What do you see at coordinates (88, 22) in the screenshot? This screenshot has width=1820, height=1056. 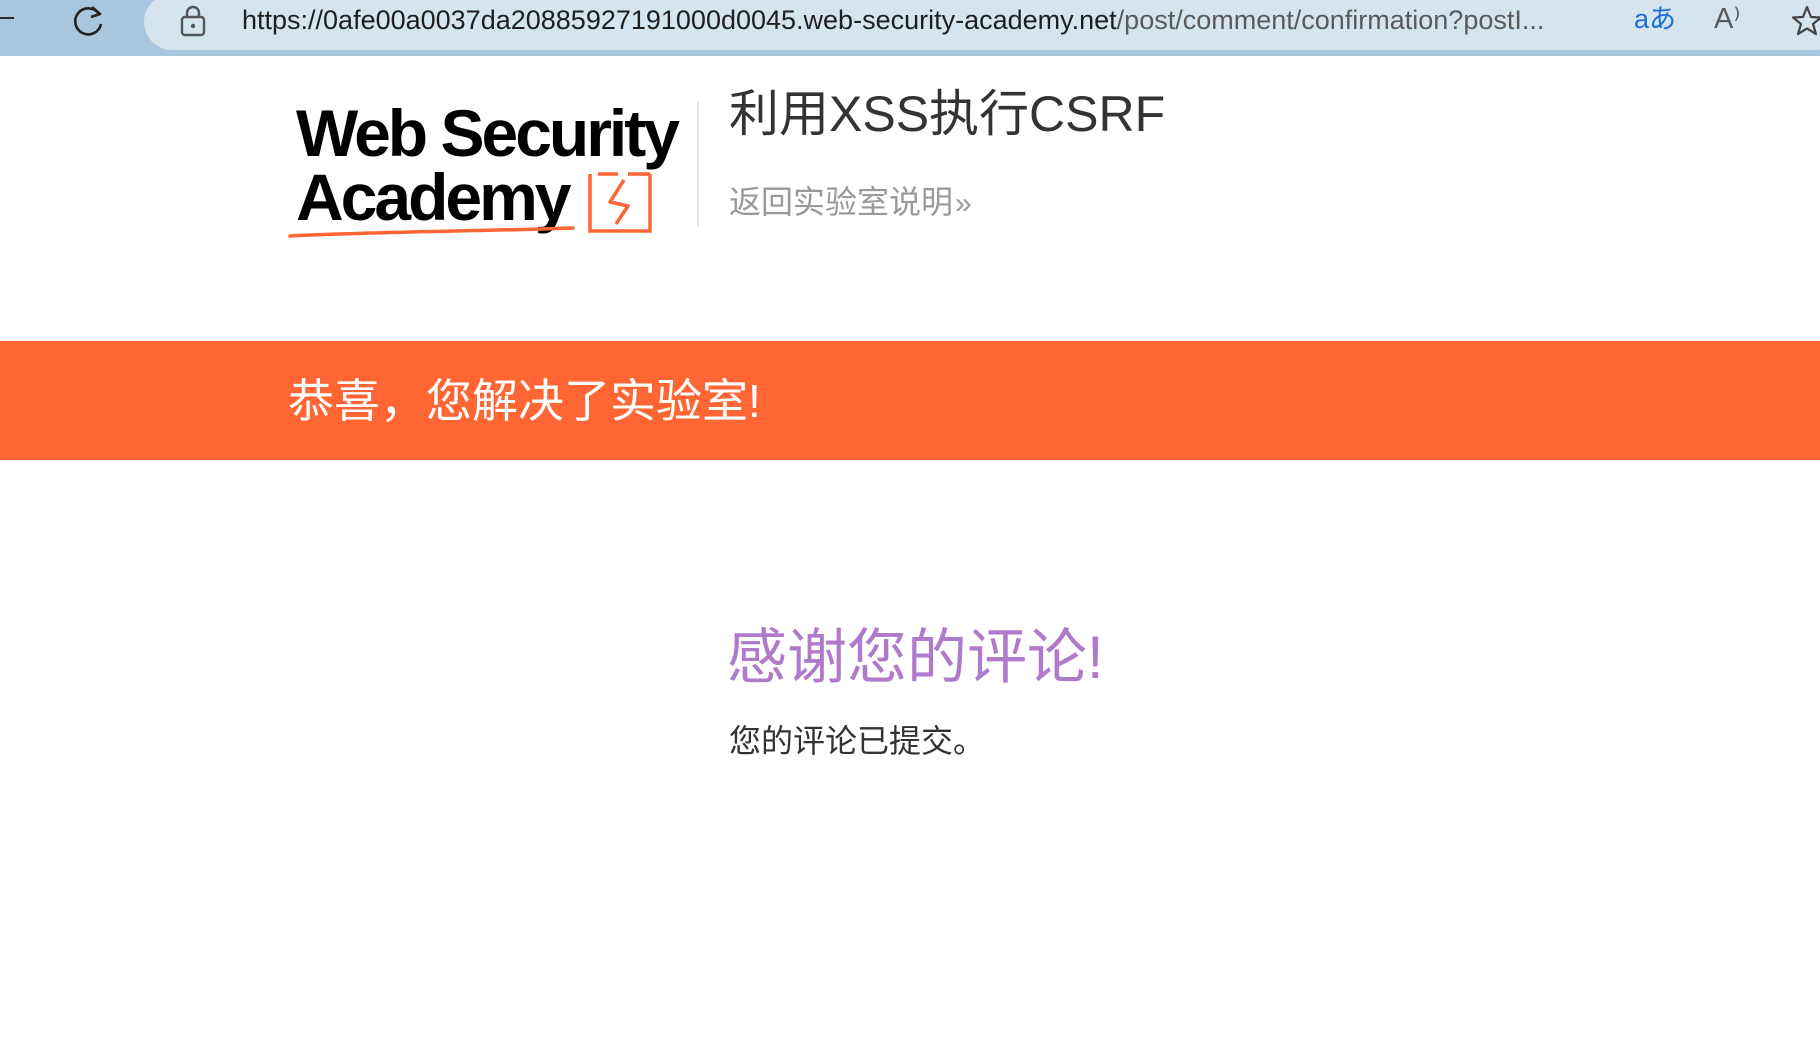 I see `reload-icon` at bounding box center [88, 22].